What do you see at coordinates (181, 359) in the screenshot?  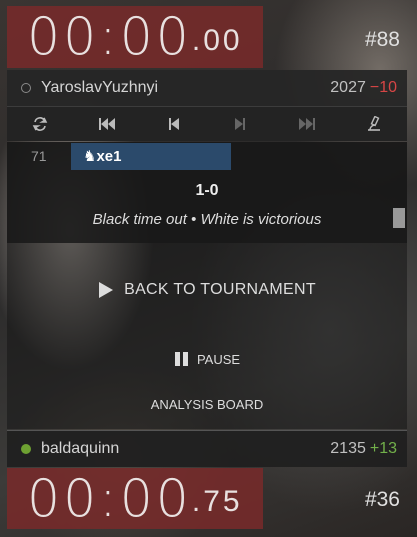 I see `pause-icon` at bounding box center [181, 359].